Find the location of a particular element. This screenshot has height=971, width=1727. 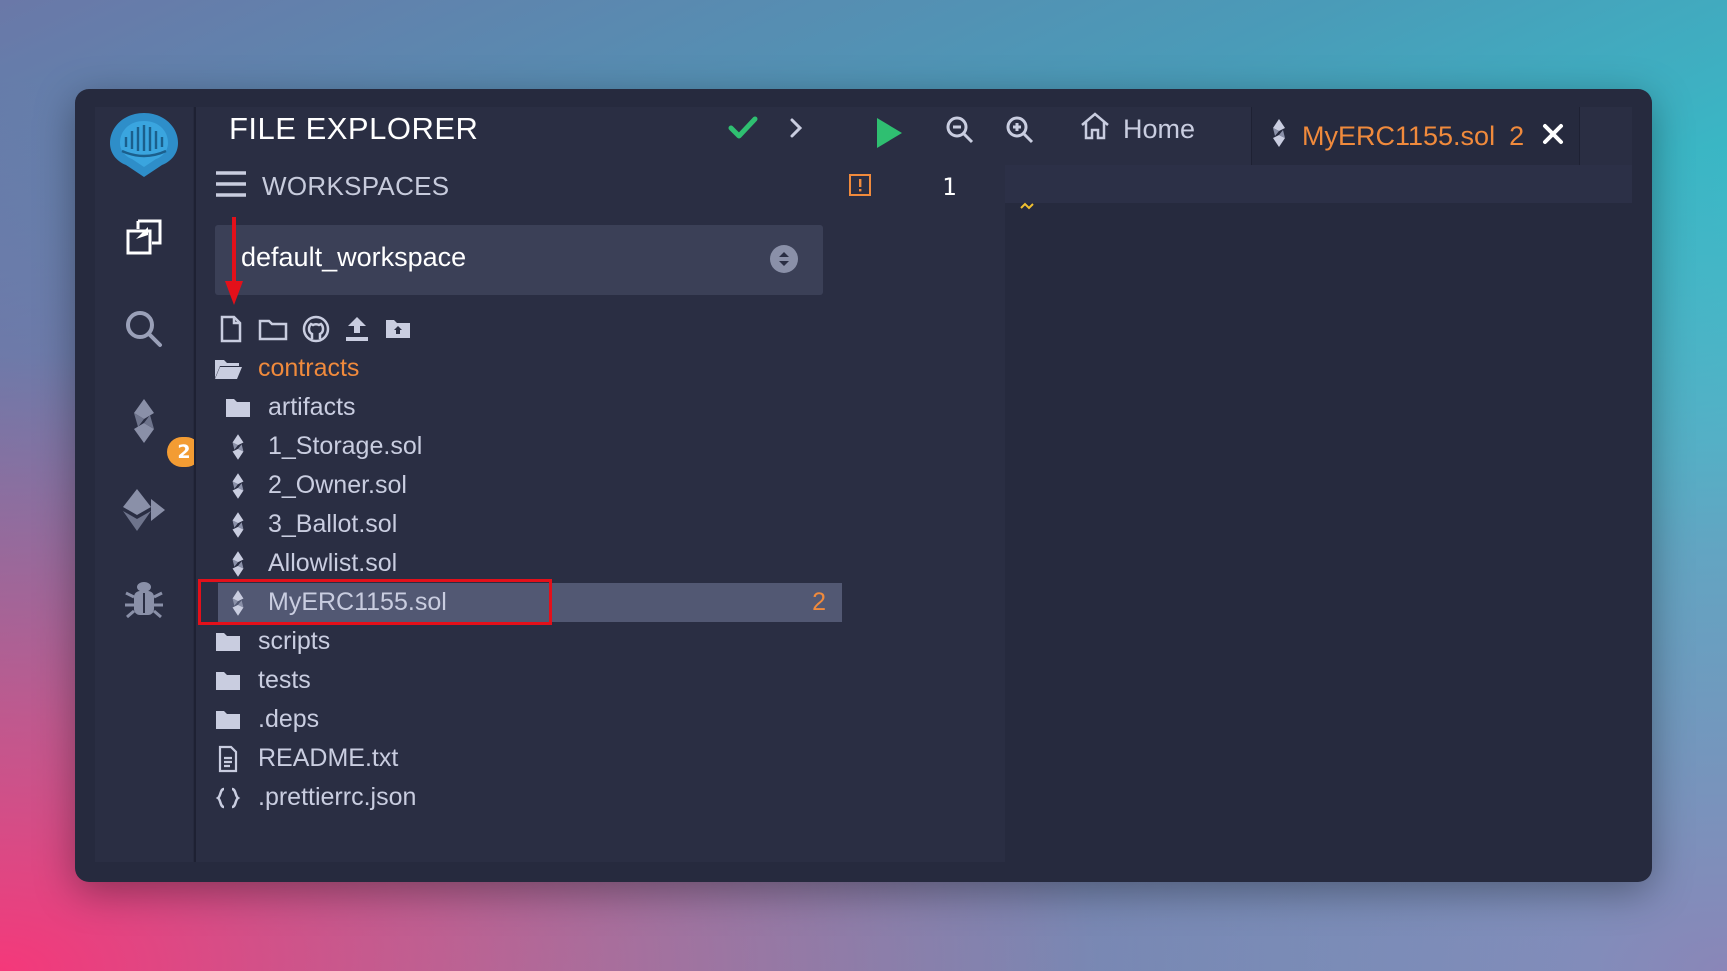

editor-tabs: Home MyERC1155.sol 2 is located at coordinates (1237, 136).